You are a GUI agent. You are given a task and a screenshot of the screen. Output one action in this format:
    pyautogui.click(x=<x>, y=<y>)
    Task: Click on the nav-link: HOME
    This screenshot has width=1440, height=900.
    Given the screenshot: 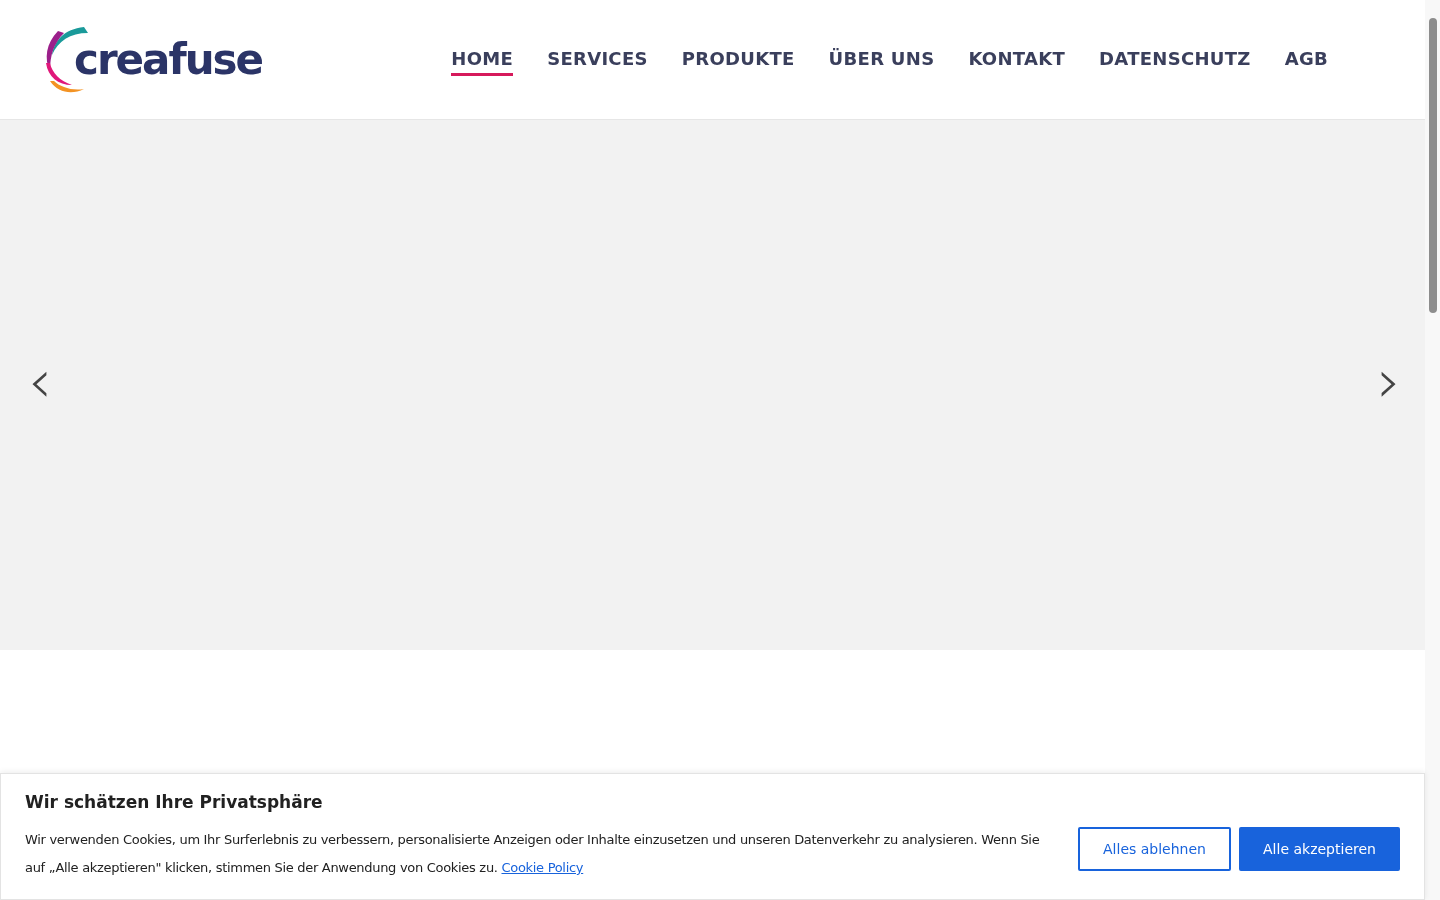 What is the action you would take?
    pyautogui.click(x=482, y=59)
    